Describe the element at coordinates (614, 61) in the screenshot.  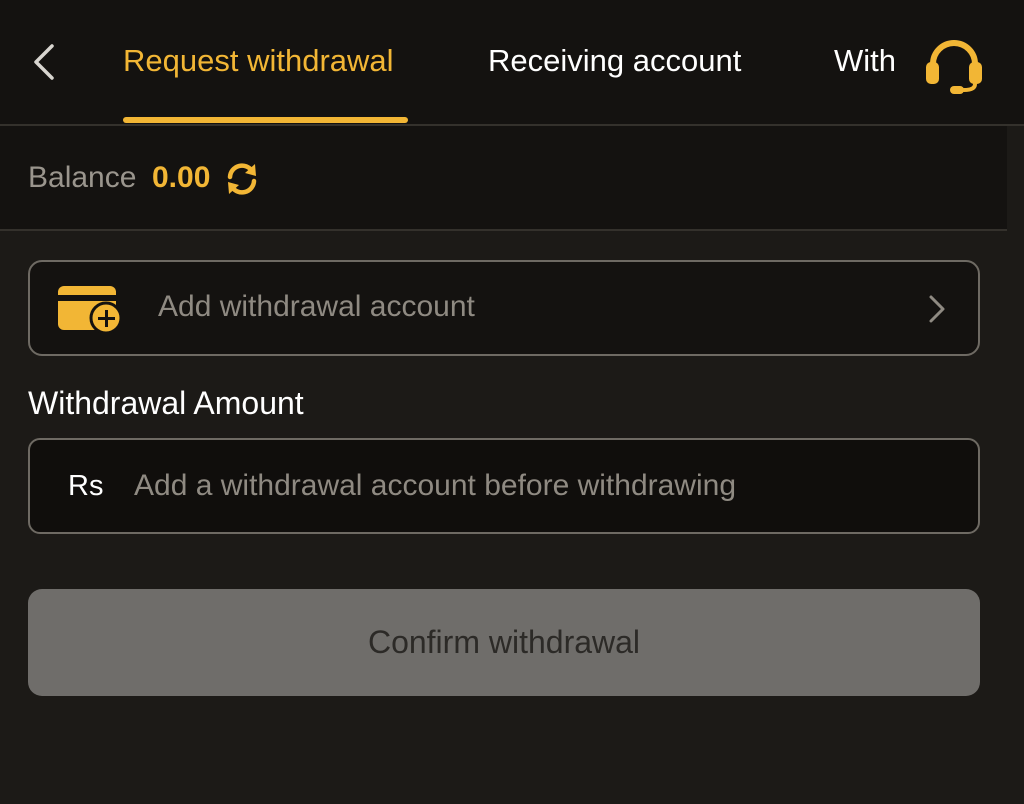
I see `tab-receiving-account: Receiving account` at that location.